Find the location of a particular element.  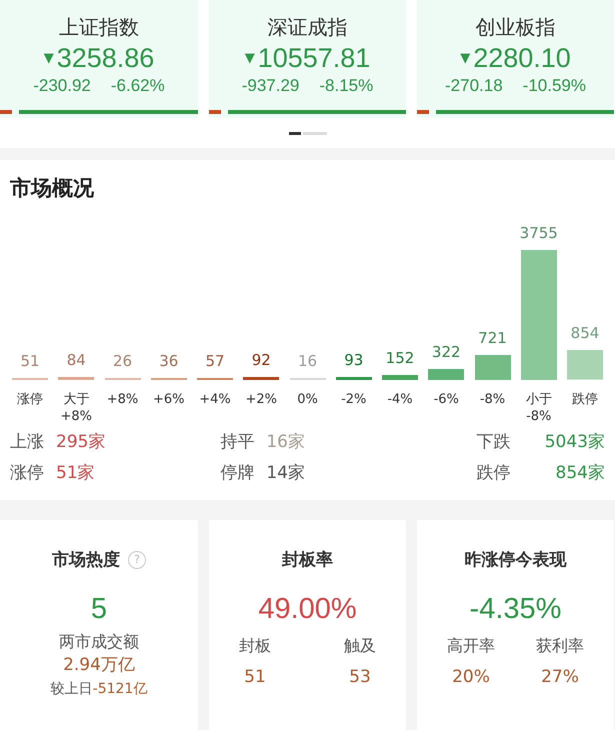

stat-value: 854家 is located at coordinates (580, 473).